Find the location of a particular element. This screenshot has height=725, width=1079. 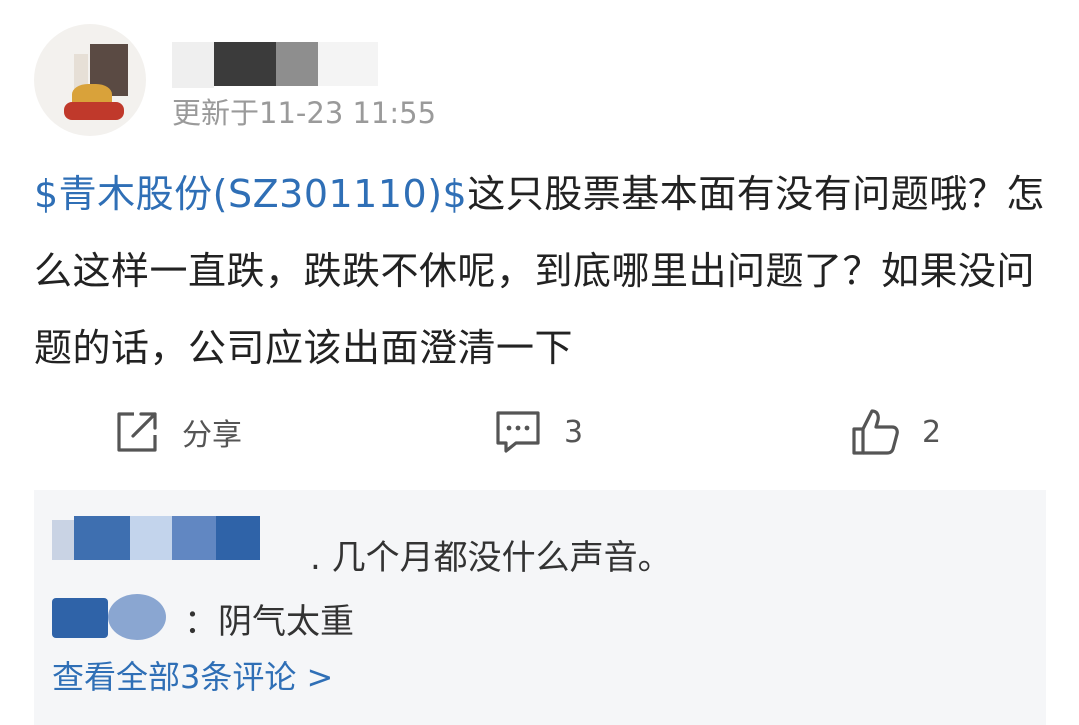

like-count: 2 is located at coordinates (932, 432).